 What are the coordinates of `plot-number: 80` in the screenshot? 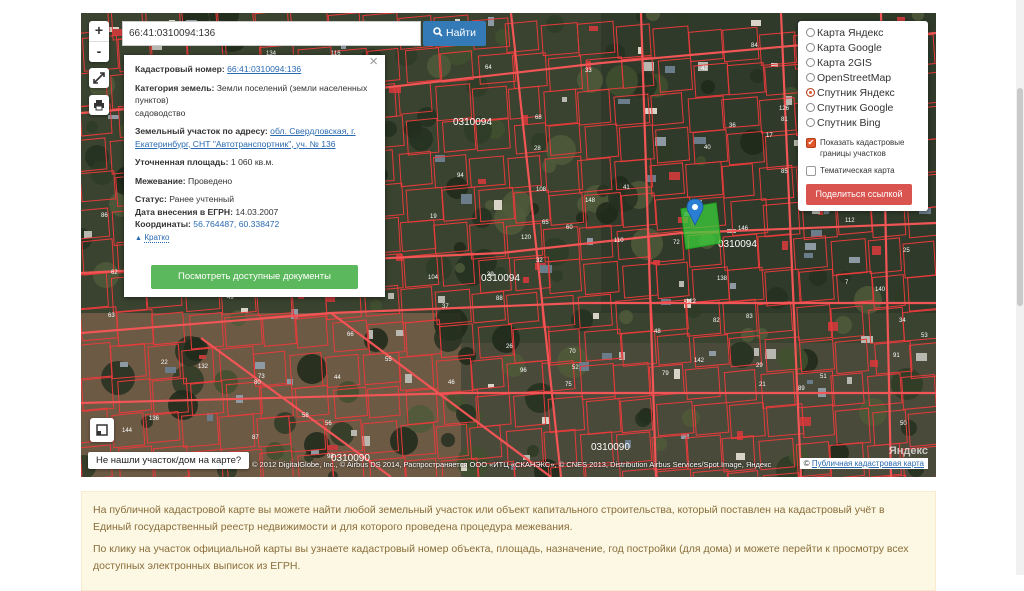 It's located at (257, 383).